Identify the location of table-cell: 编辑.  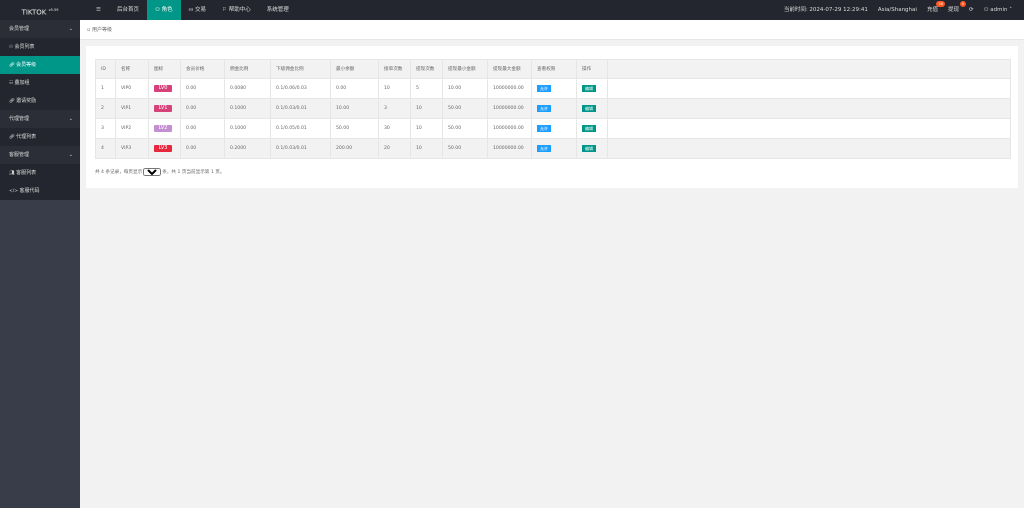
(592, 148).